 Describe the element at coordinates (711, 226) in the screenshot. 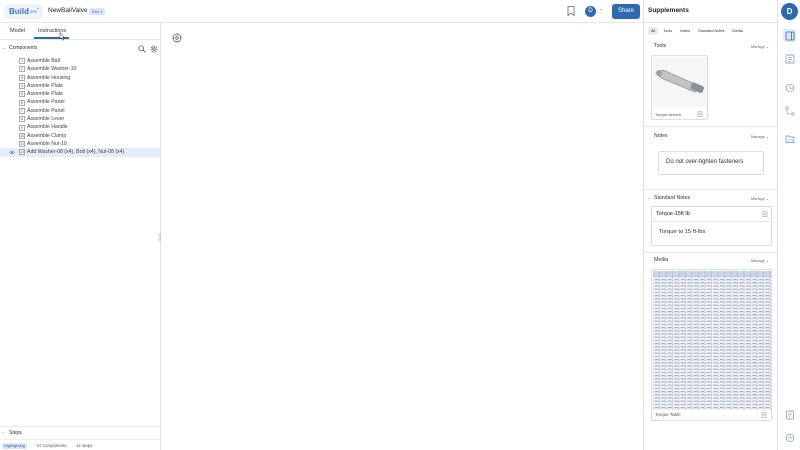

I see `standard-note-card: Torque-15ft lb Torque to 15 ft-lbs` at that location.